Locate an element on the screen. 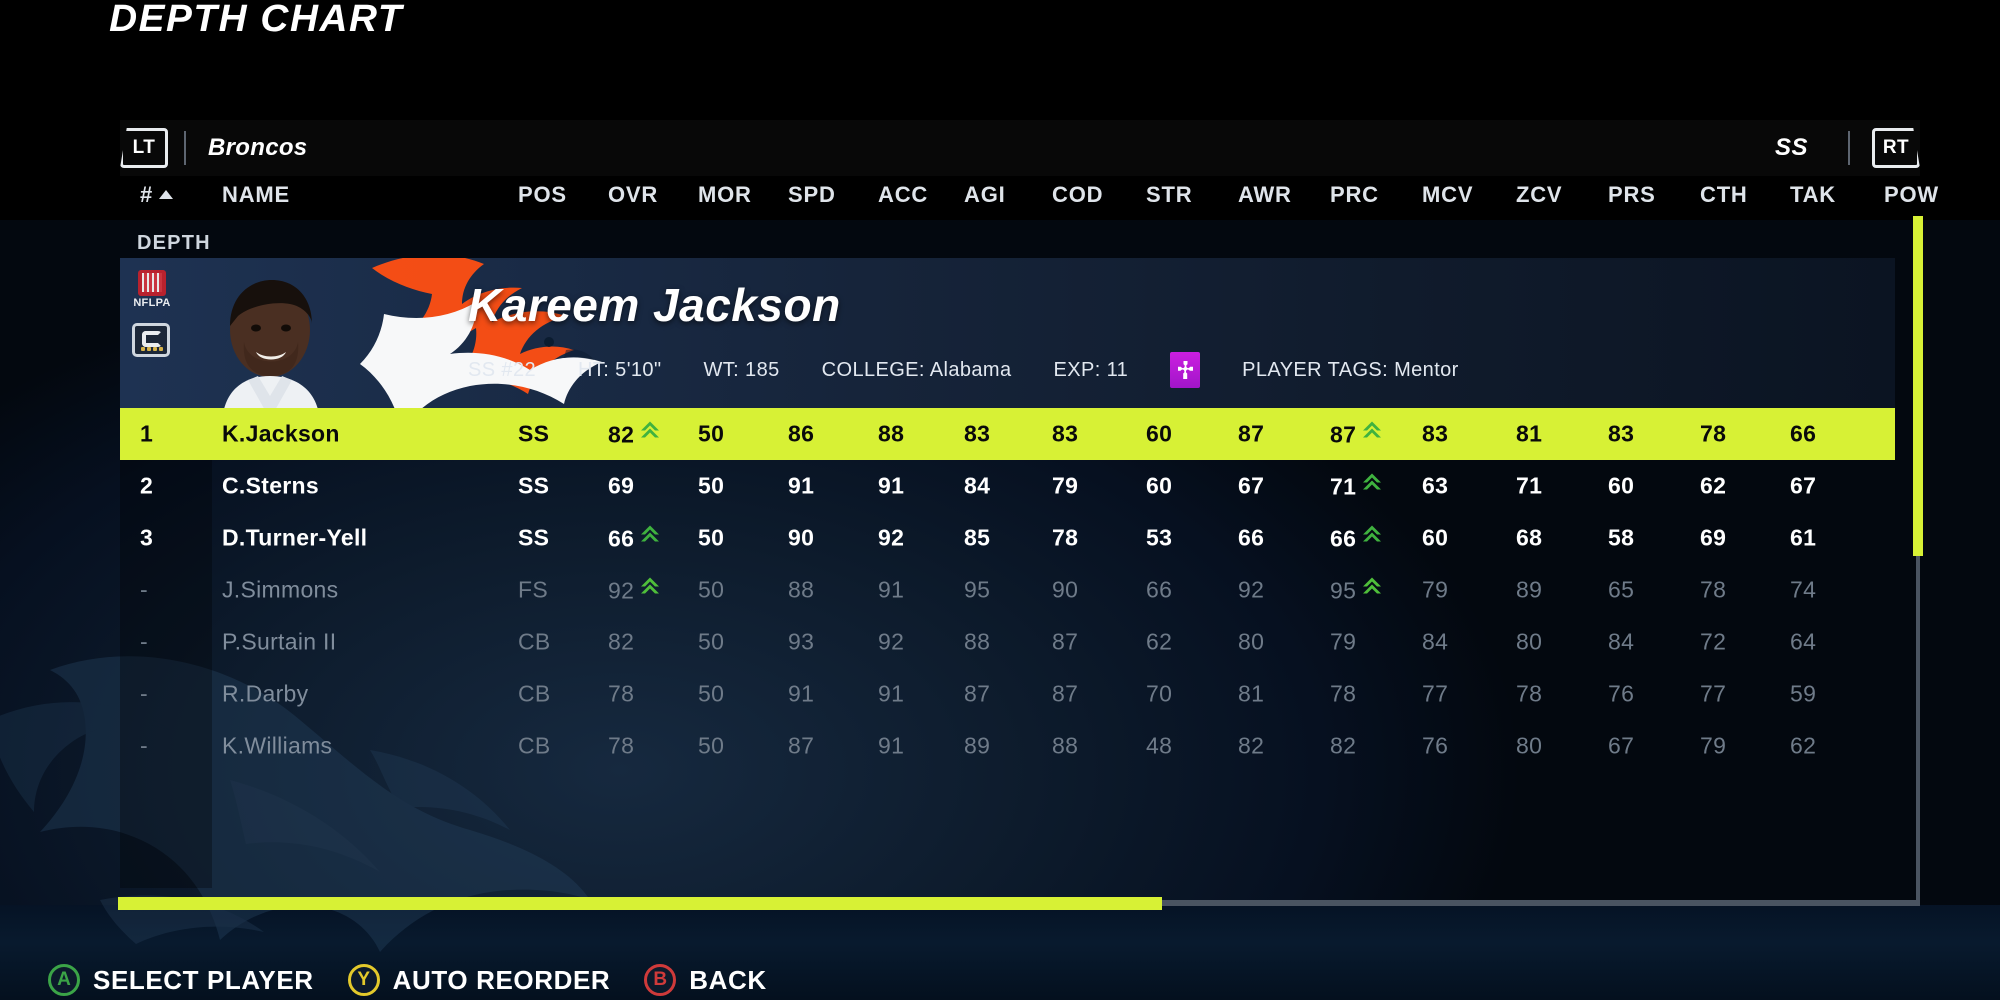  captain-stars is located at coordinates (152, 349).